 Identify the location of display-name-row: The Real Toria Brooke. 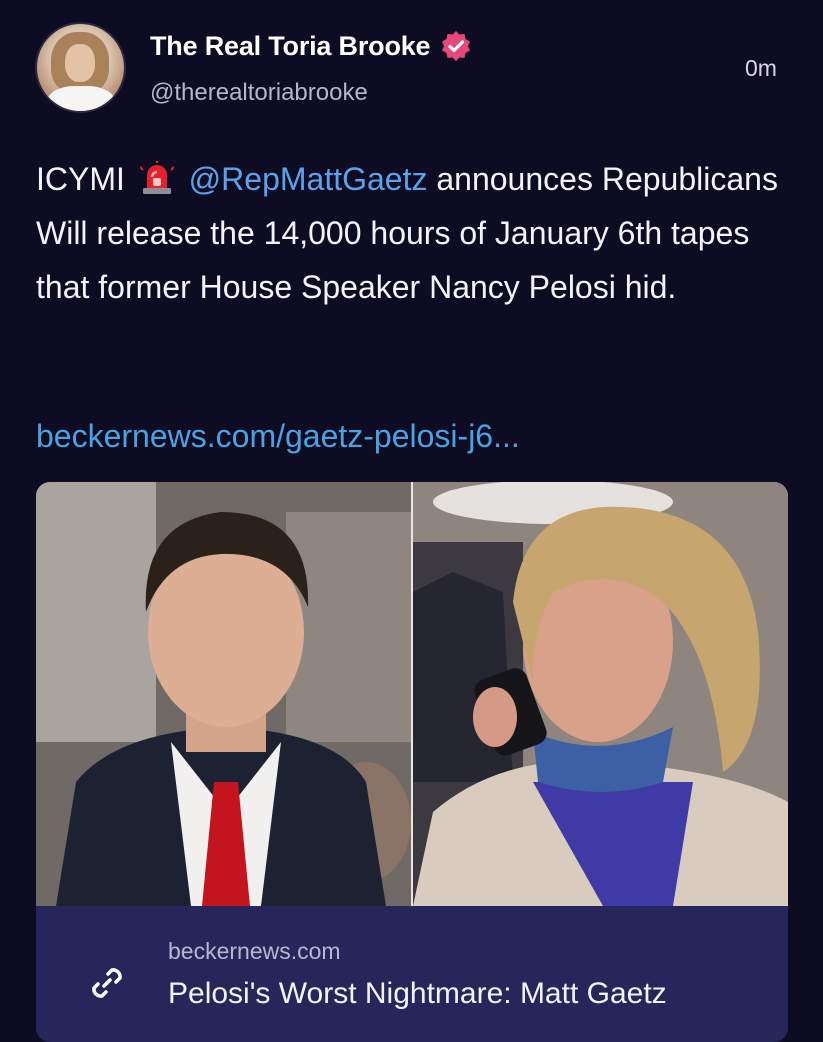
(311, 46).